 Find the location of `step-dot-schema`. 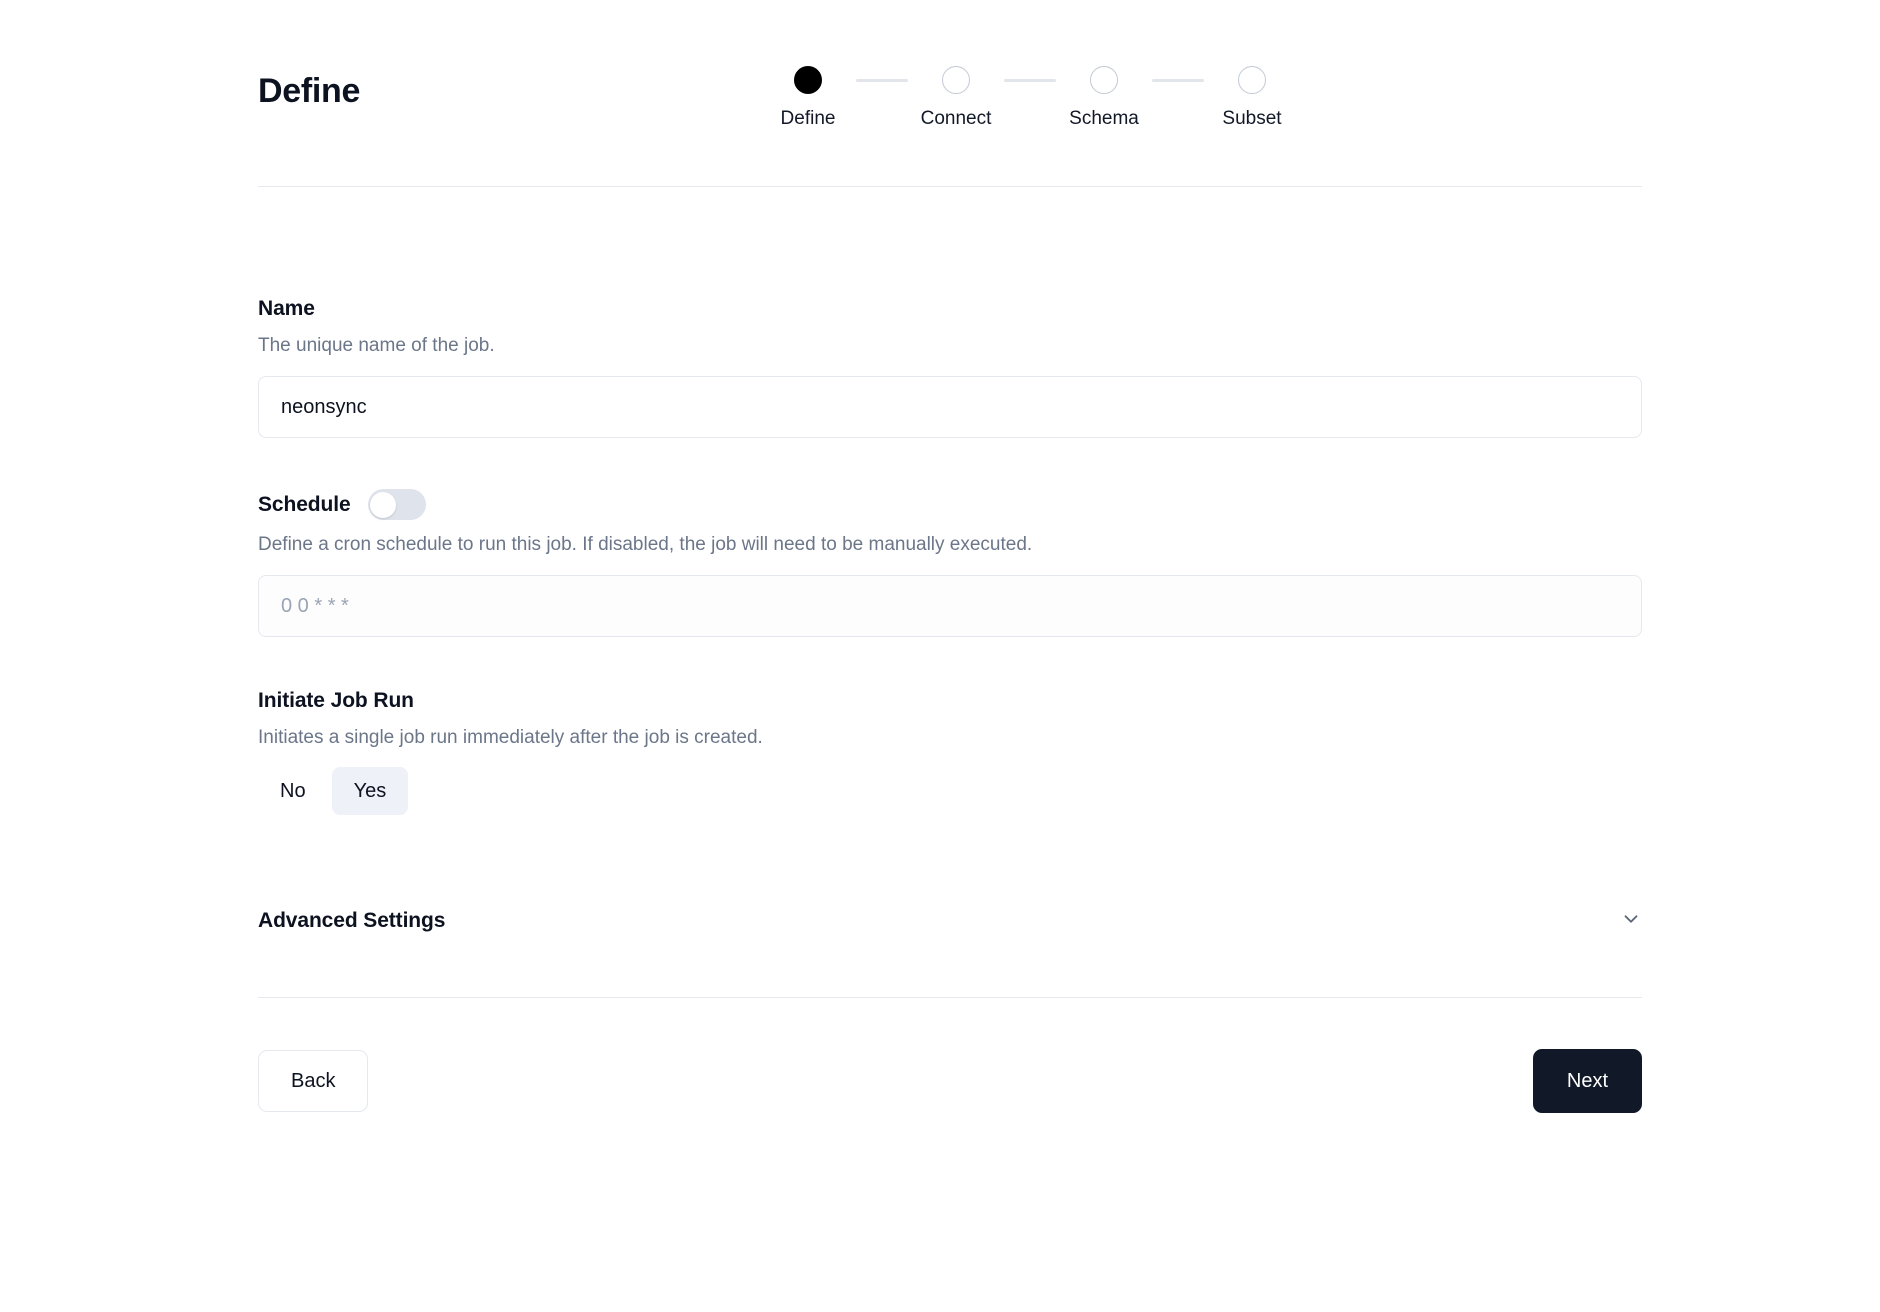

step-dot-schema is located at coordinates (1104, 80).